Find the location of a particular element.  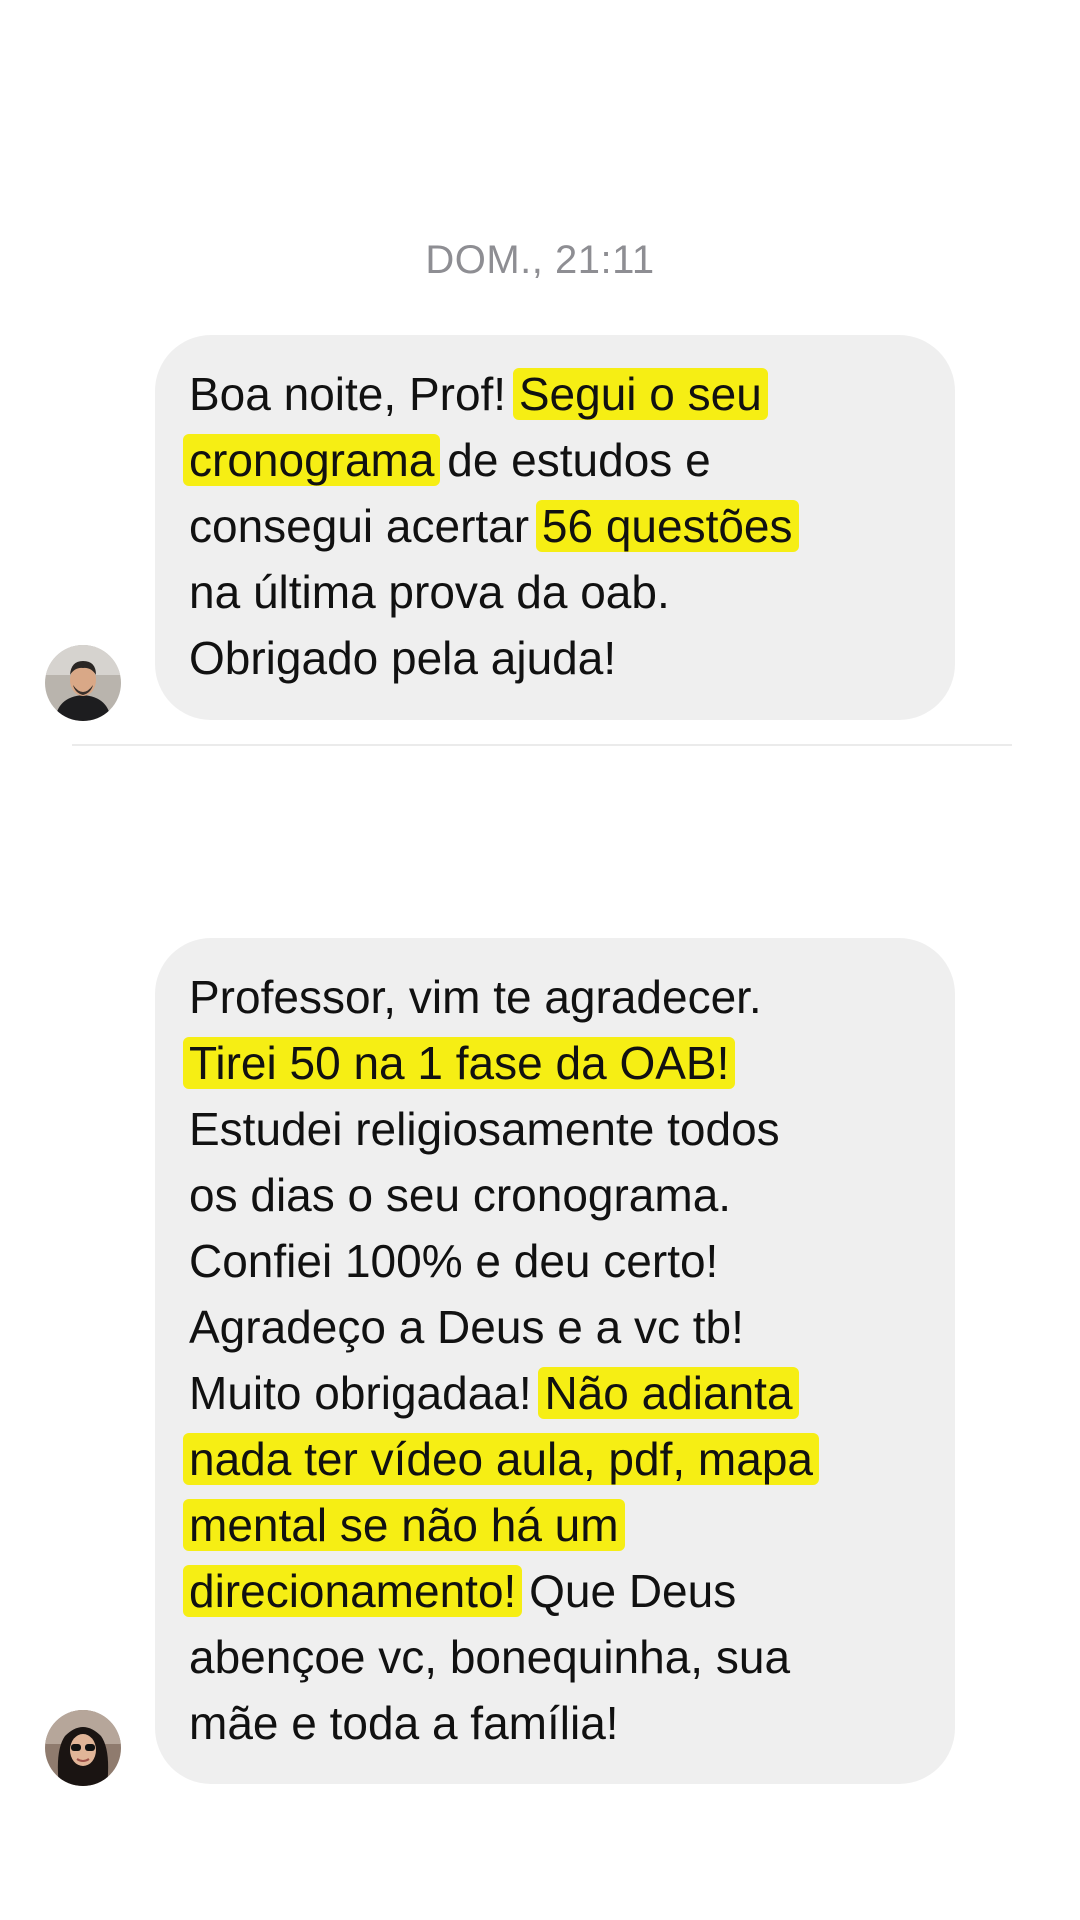

message-text: os dias o seu cronograma. is located at coordinates (460, 1195).